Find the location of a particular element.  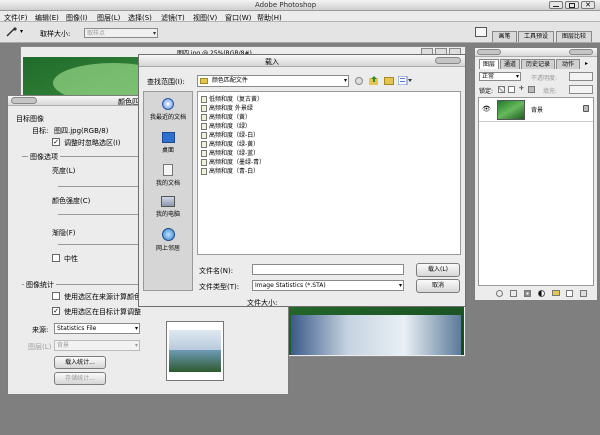

lock-image-icon is located at coordinates (511, 89).